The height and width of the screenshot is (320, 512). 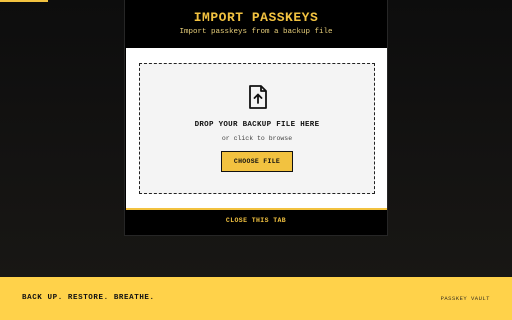 I want to click on file-upload-icon, so click(x=258, y=97).